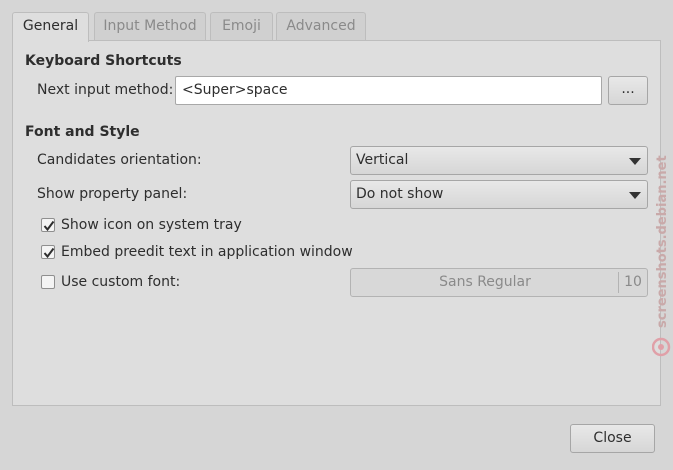 The image size is (673, 470). Describe the element at coordinates (119, 160) in the screenshot. I see `candidates-orientation-label: Candidates orientation:` at that location.